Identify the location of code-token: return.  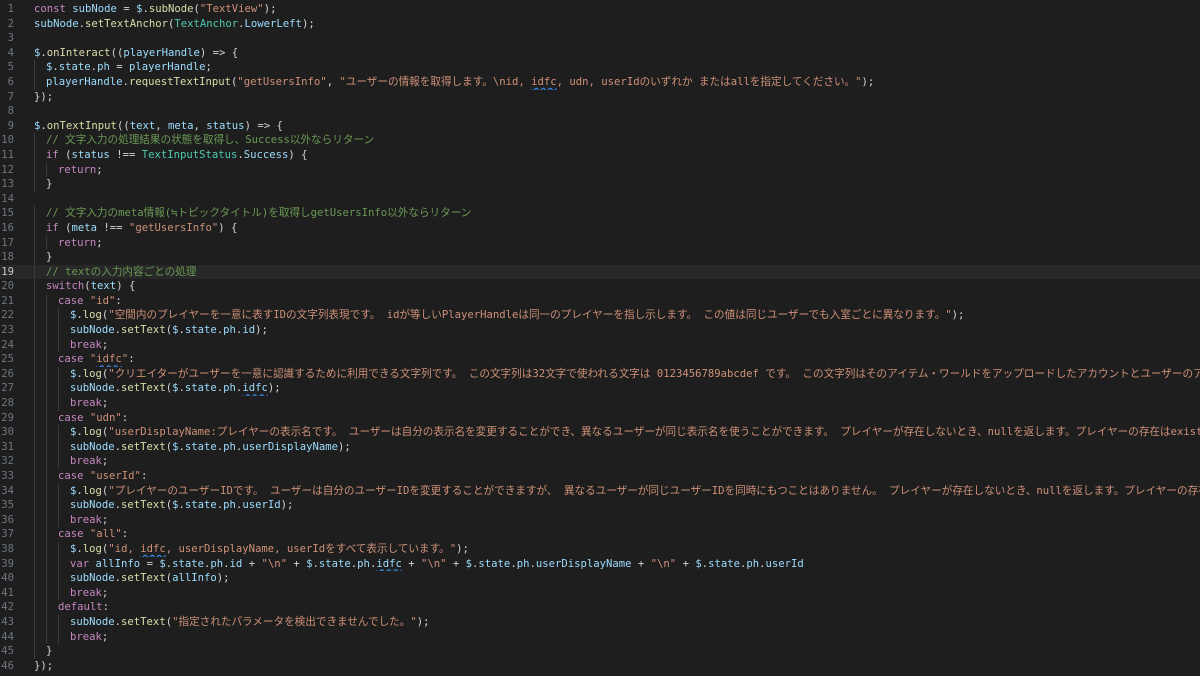
(77, 169).